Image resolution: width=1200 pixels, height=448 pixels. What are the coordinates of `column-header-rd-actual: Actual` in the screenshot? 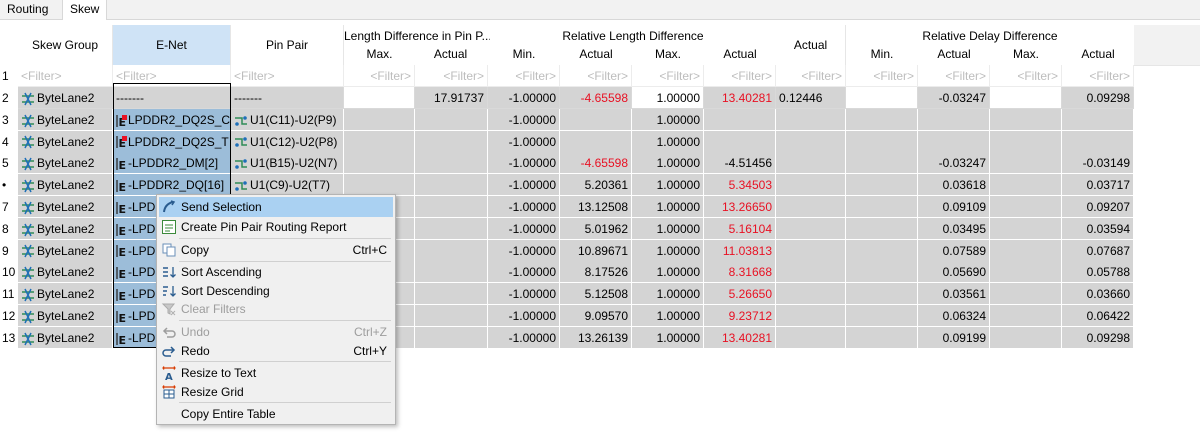 It's located at (954, 54).